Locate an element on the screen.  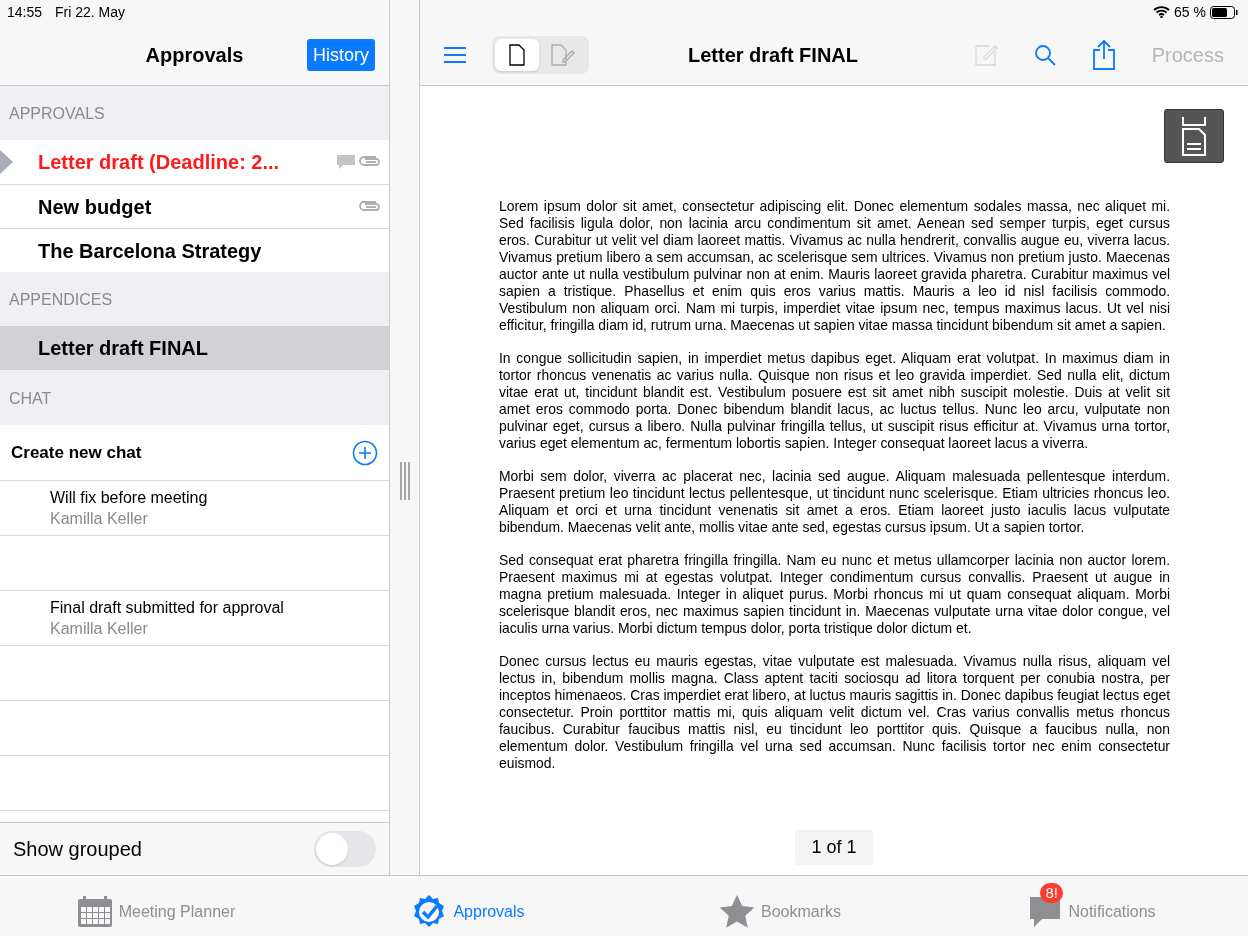
resize-grip-icon is located at coordinates (404, 480).